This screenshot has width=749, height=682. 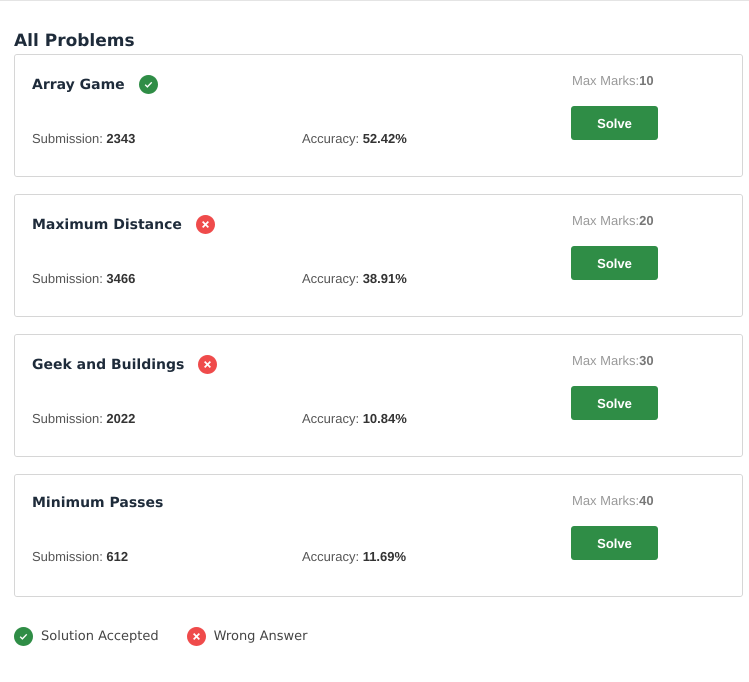 I want to click on accuracy-value: Accuracy: 10.84%, so click(x=355, y=418).